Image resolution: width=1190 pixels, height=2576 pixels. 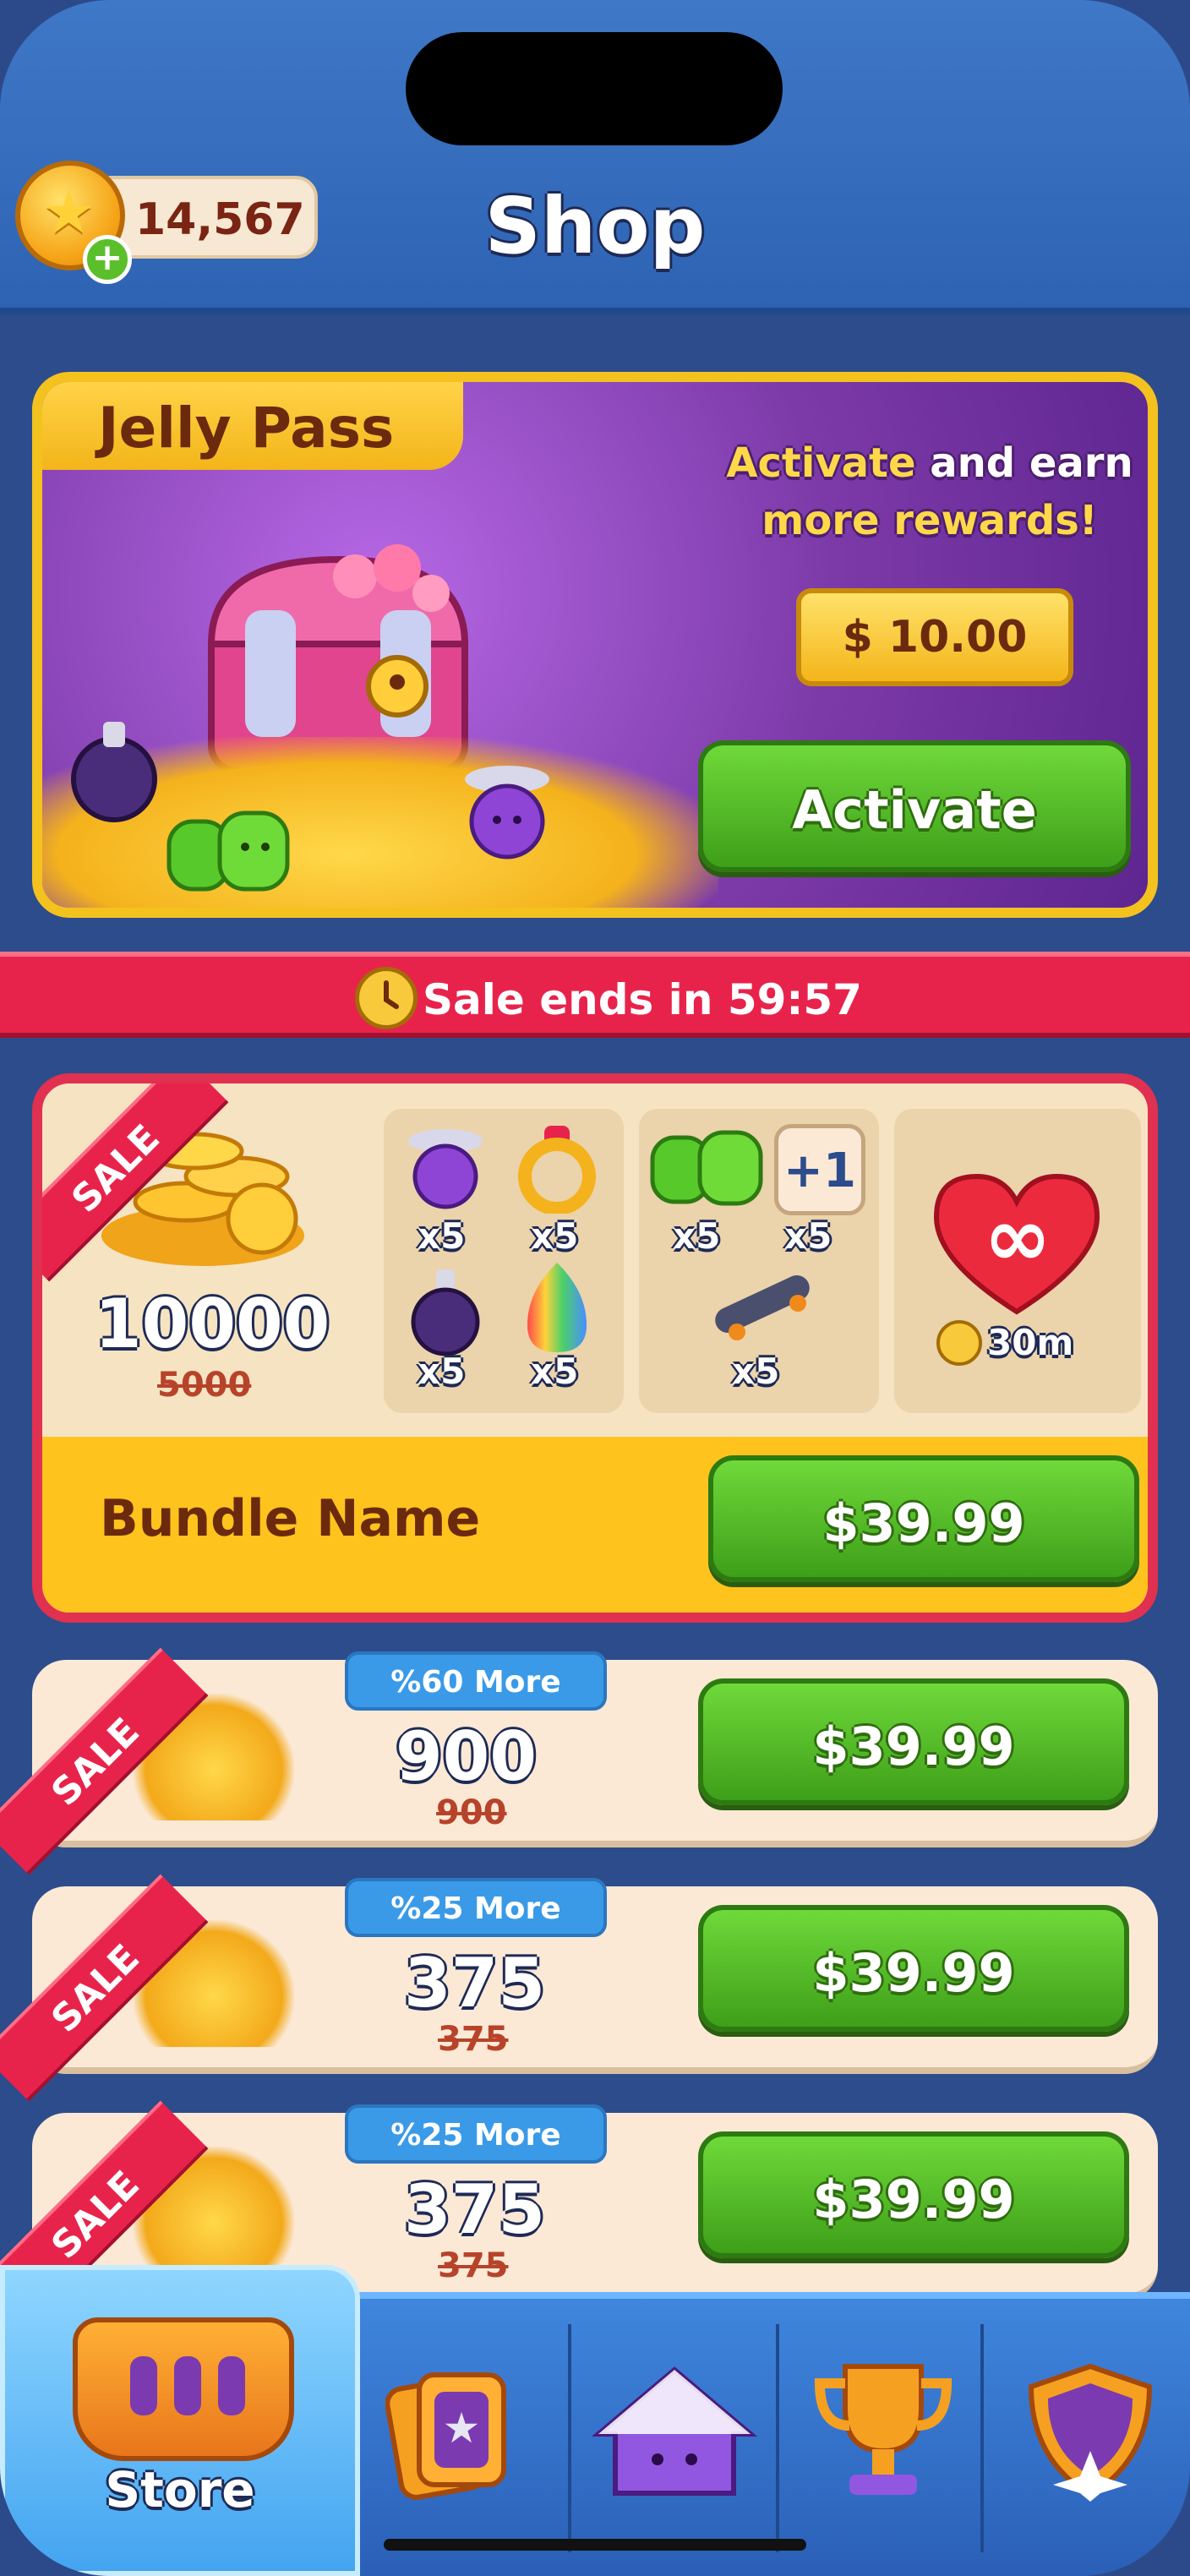 What do you see at coordinates (595, 157) in the screenshot?
I see `header: 14,567 ★ + Shop` at bounding box center [595, 157].